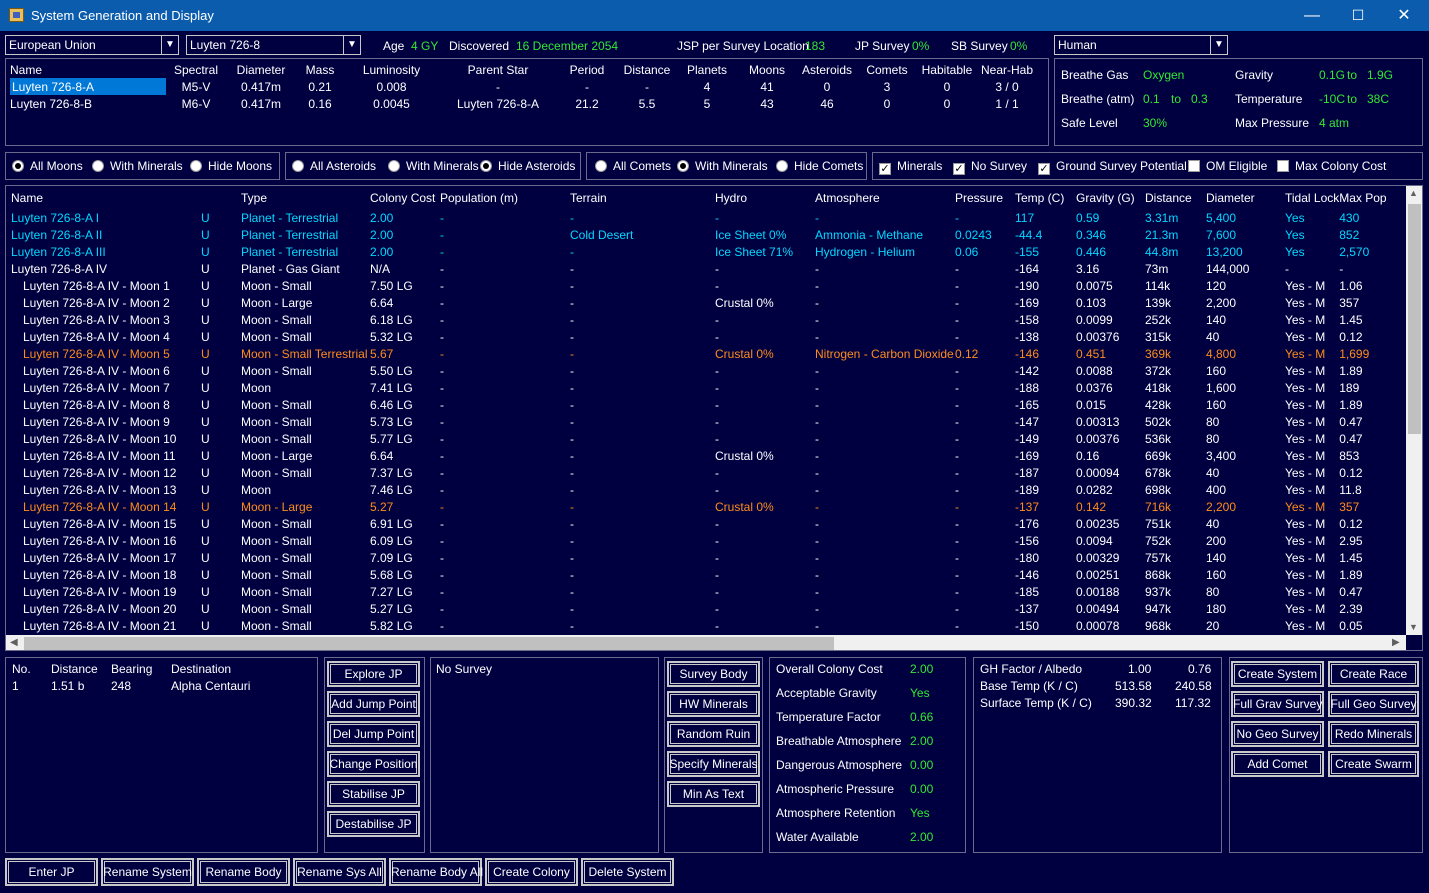 Image resolution: width=1429 pixels, height=893 pixels. I want to click on bodies-col-header: Name, so click(106, 198).